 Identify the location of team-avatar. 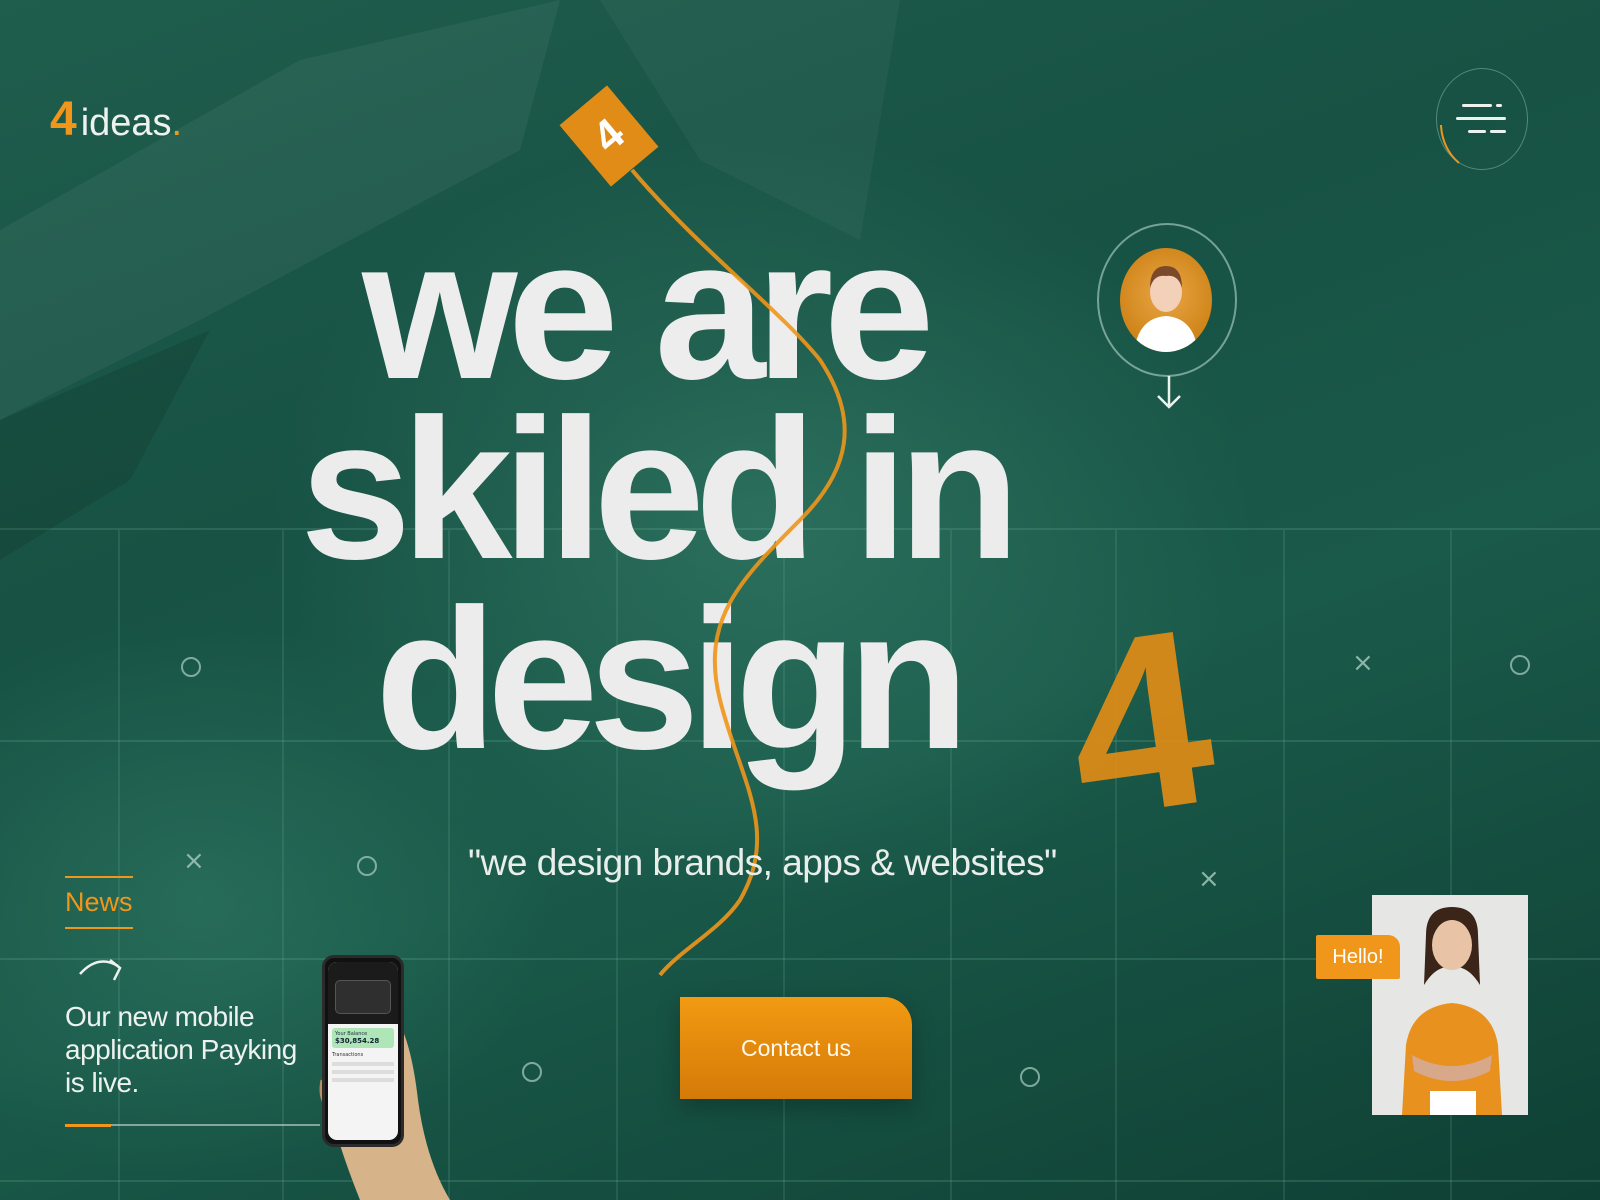
(1166, 300).